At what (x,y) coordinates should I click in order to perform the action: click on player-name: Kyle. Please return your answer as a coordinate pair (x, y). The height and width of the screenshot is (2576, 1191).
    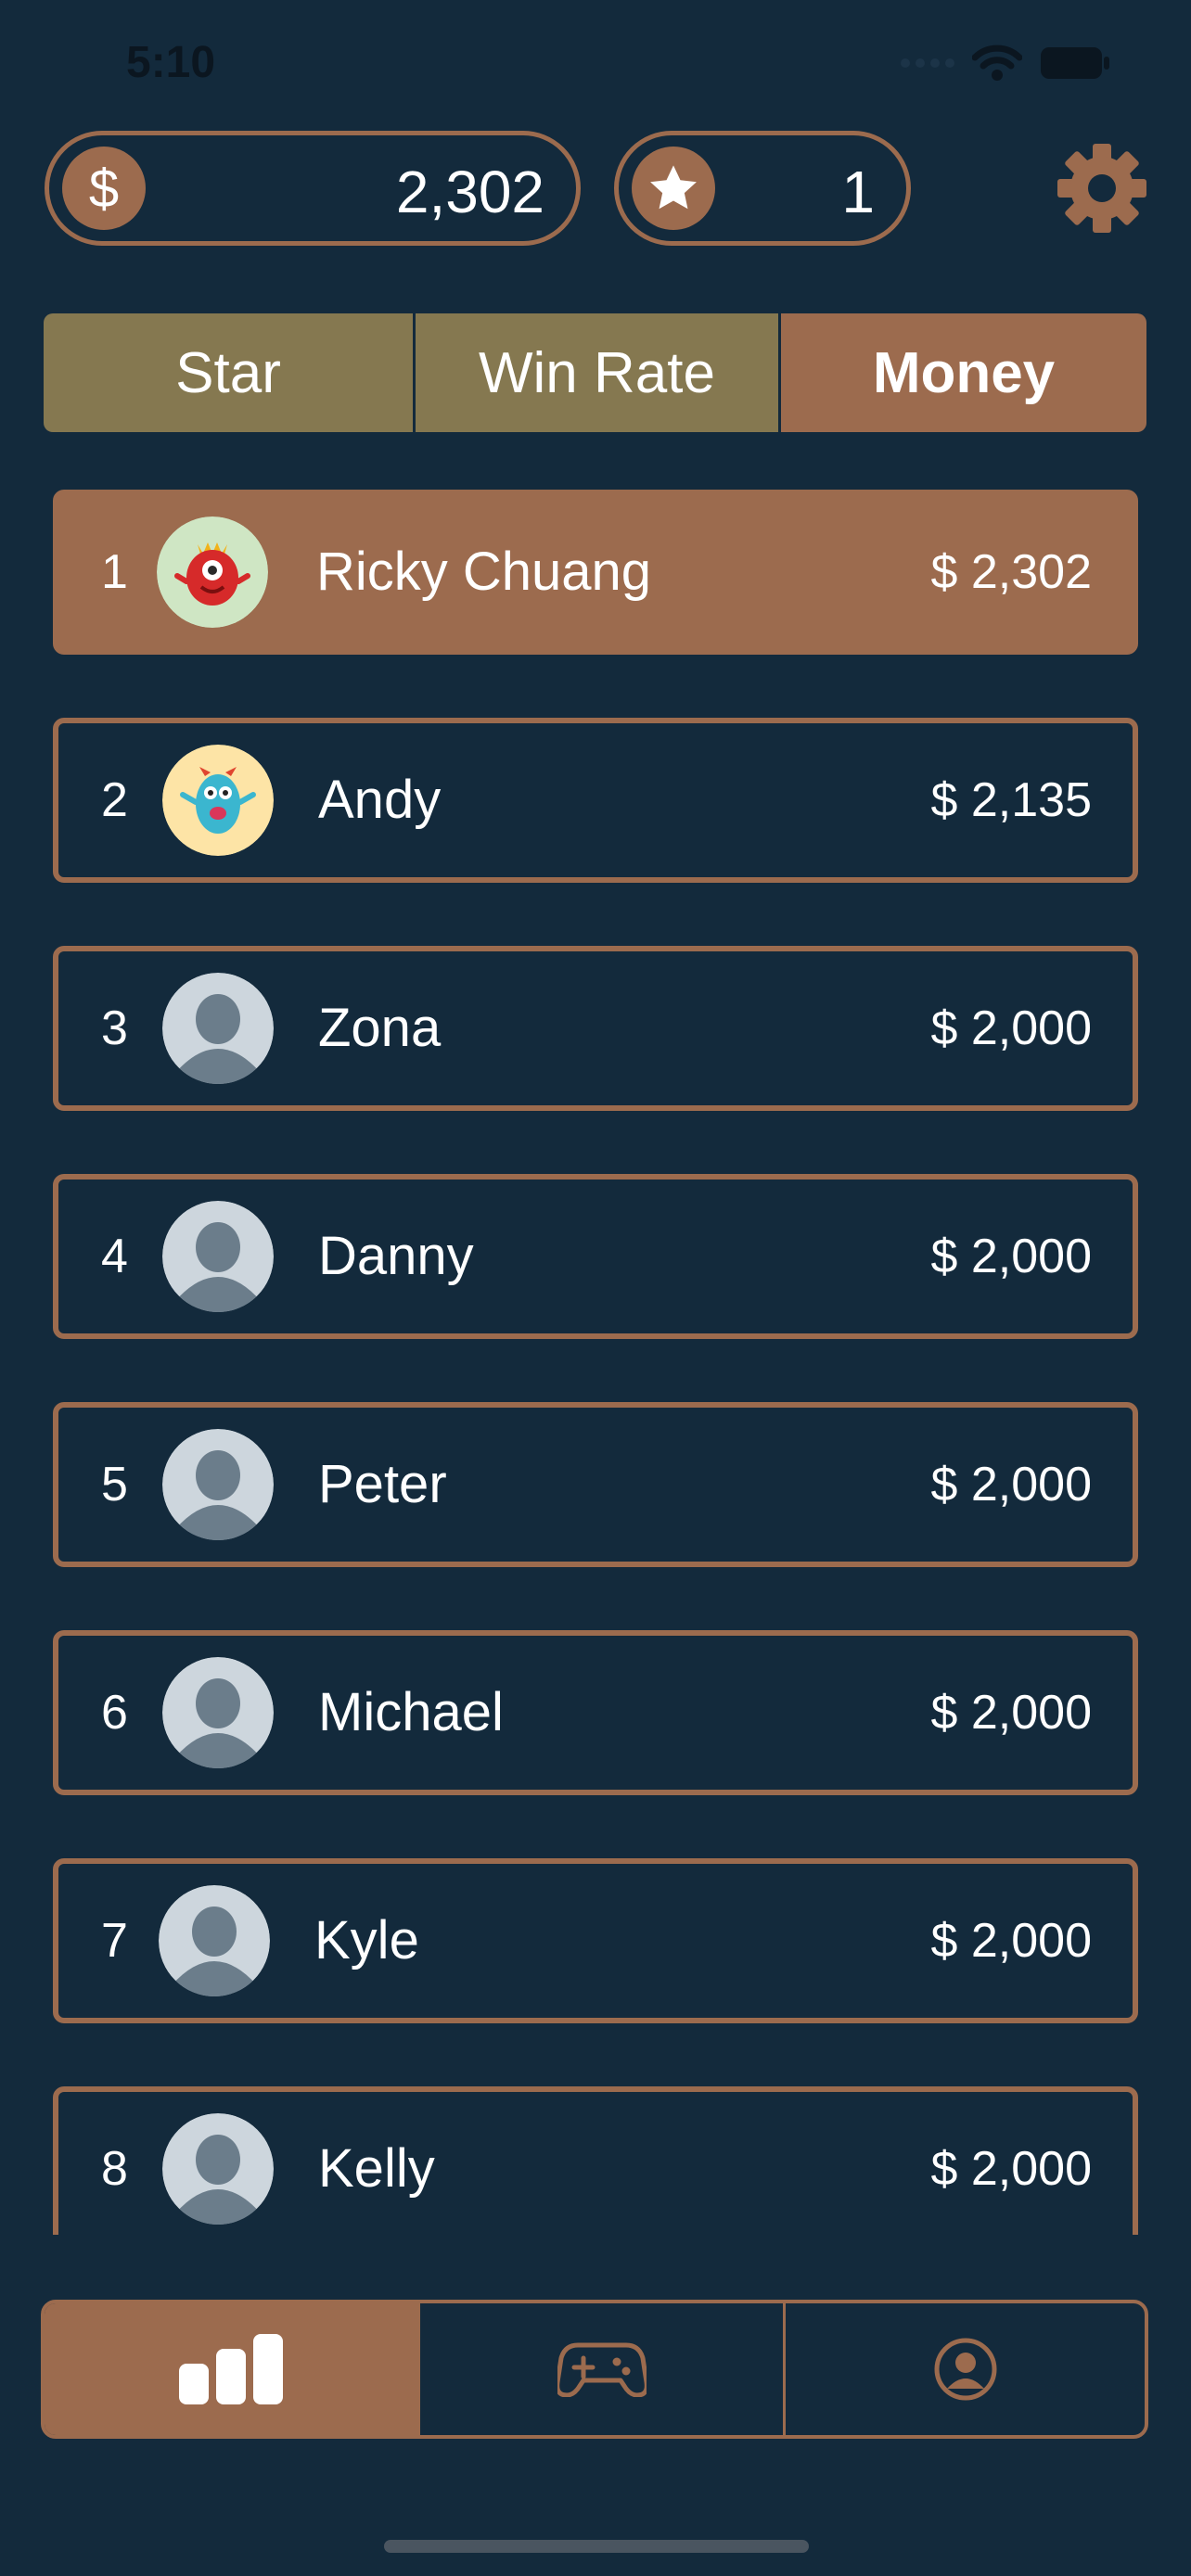
    Looking at the image, I should click on (366, 1940).